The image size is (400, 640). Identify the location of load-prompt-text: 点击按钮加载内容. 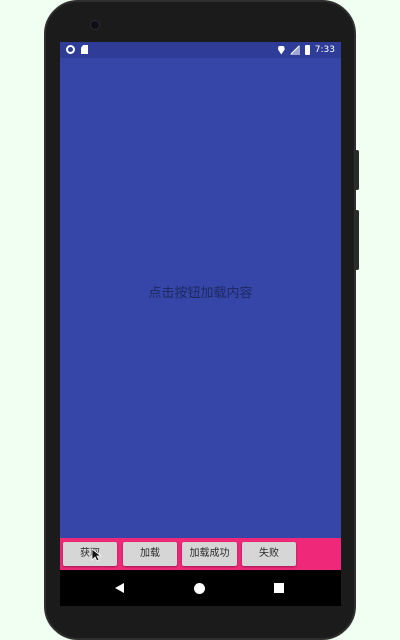
(200, 293).